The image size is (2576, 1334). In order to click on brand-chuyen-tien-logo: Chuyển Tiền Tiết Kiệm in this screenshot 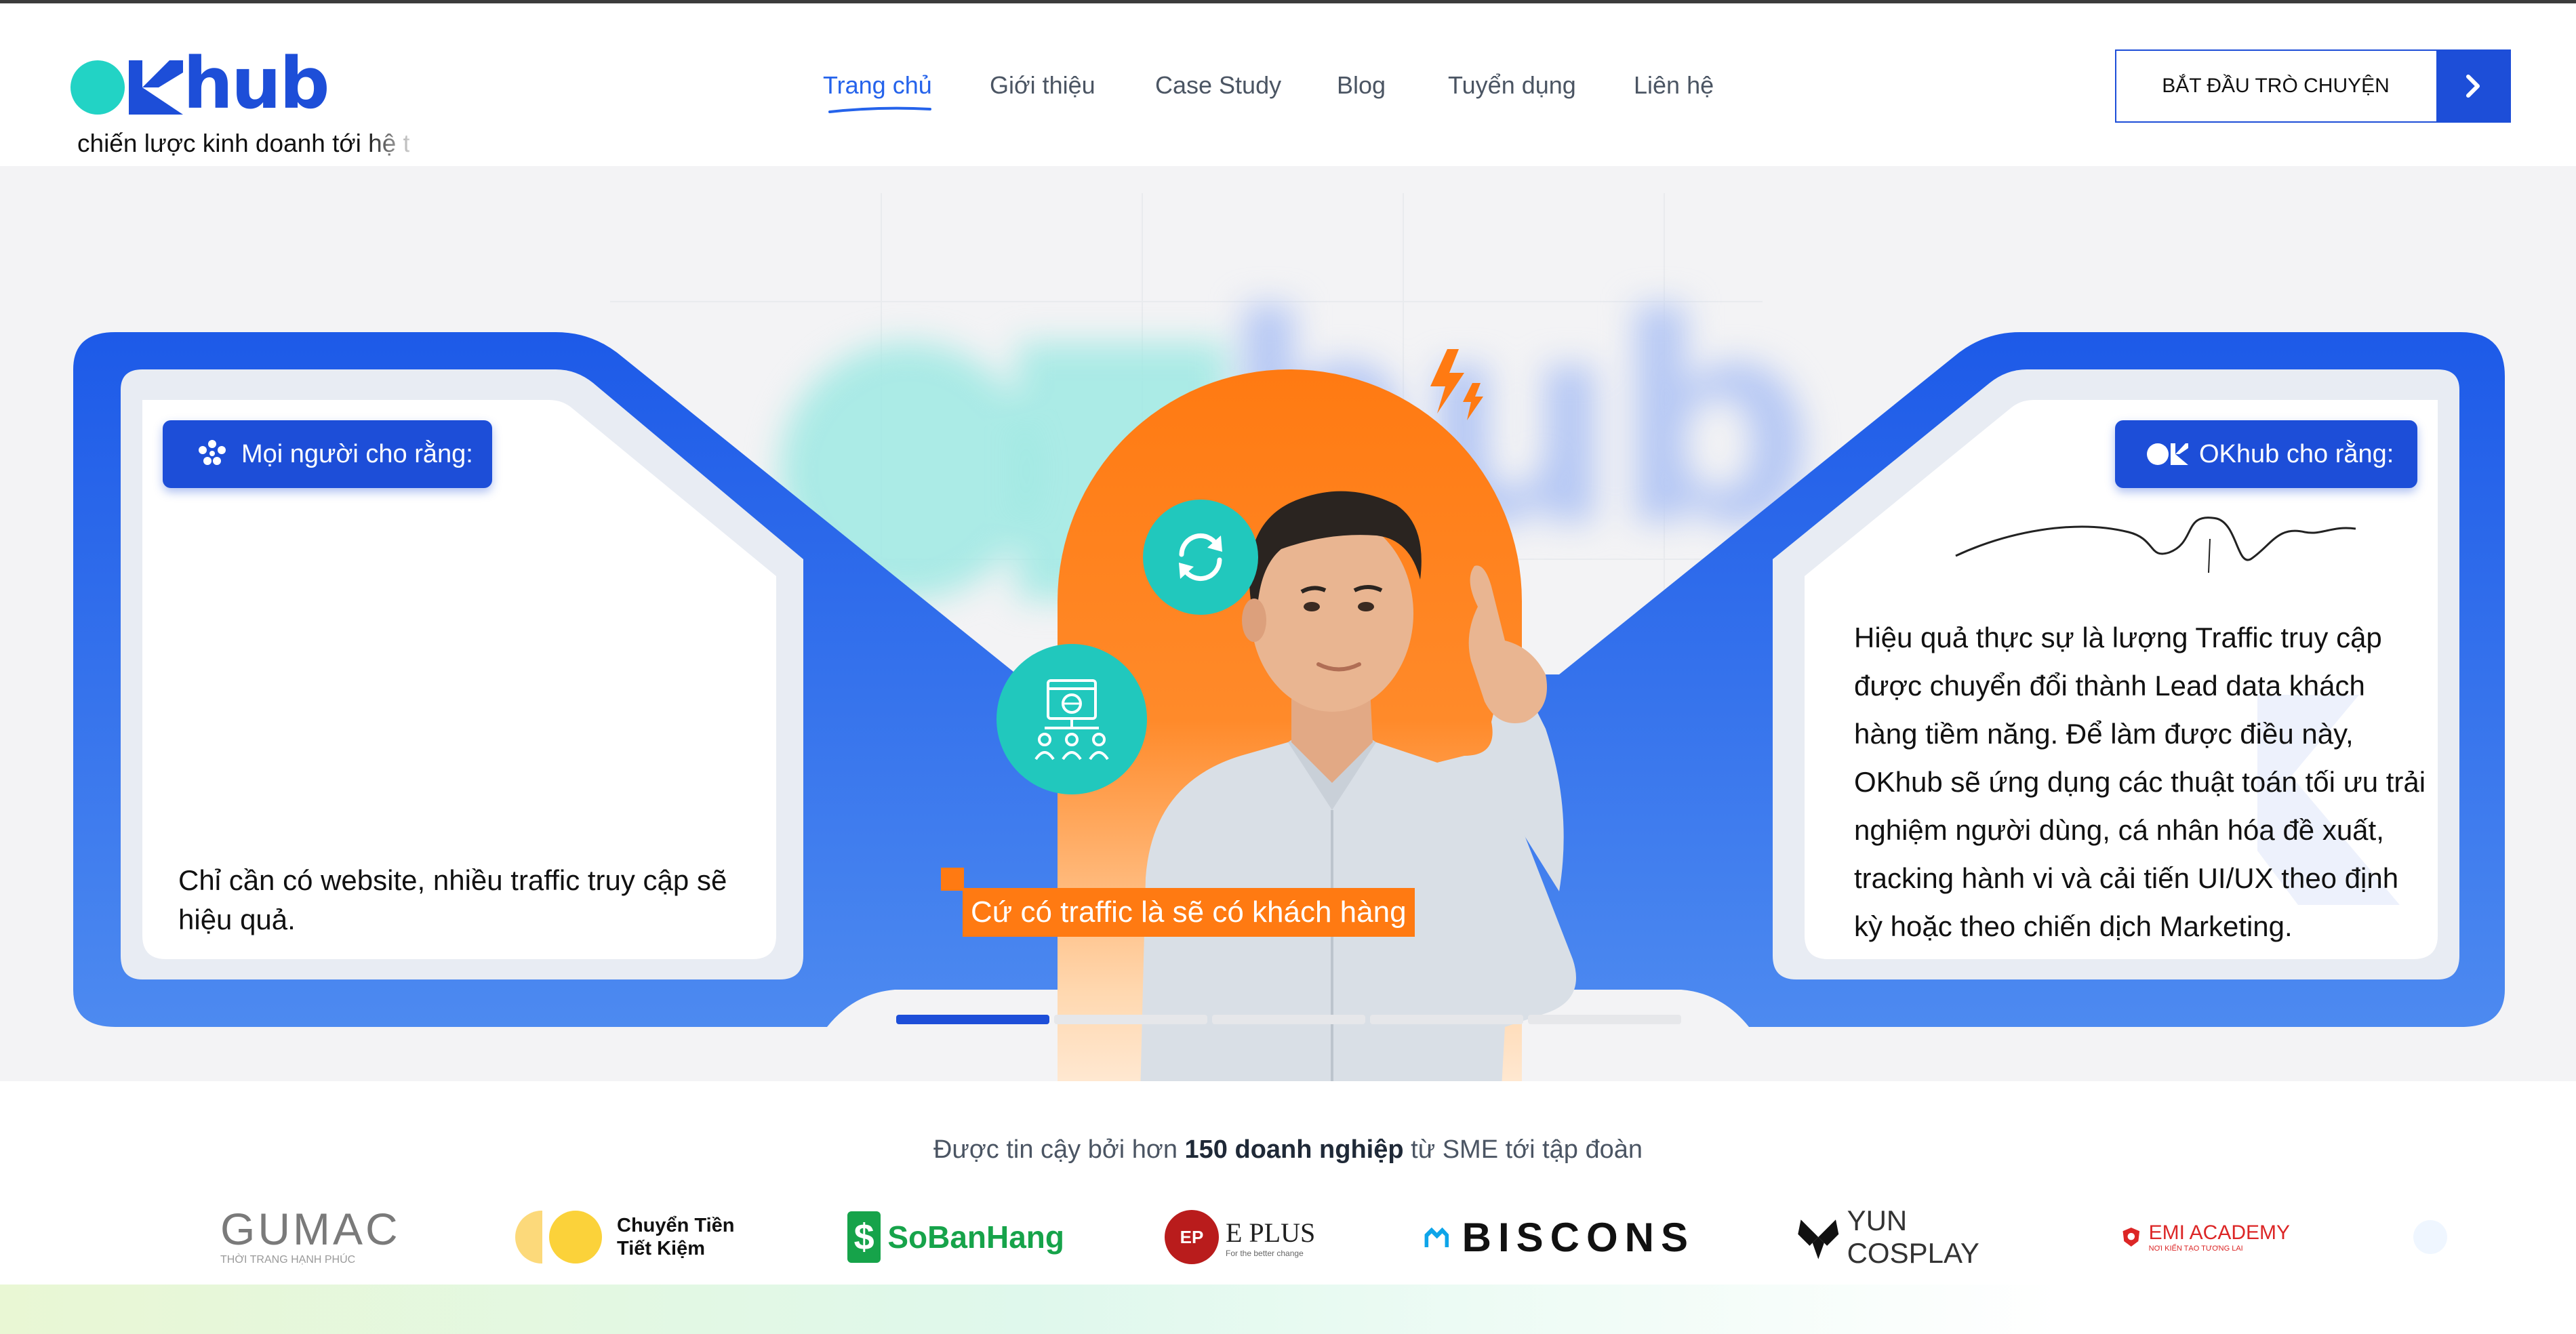, I will do `click(633, 1237)`.